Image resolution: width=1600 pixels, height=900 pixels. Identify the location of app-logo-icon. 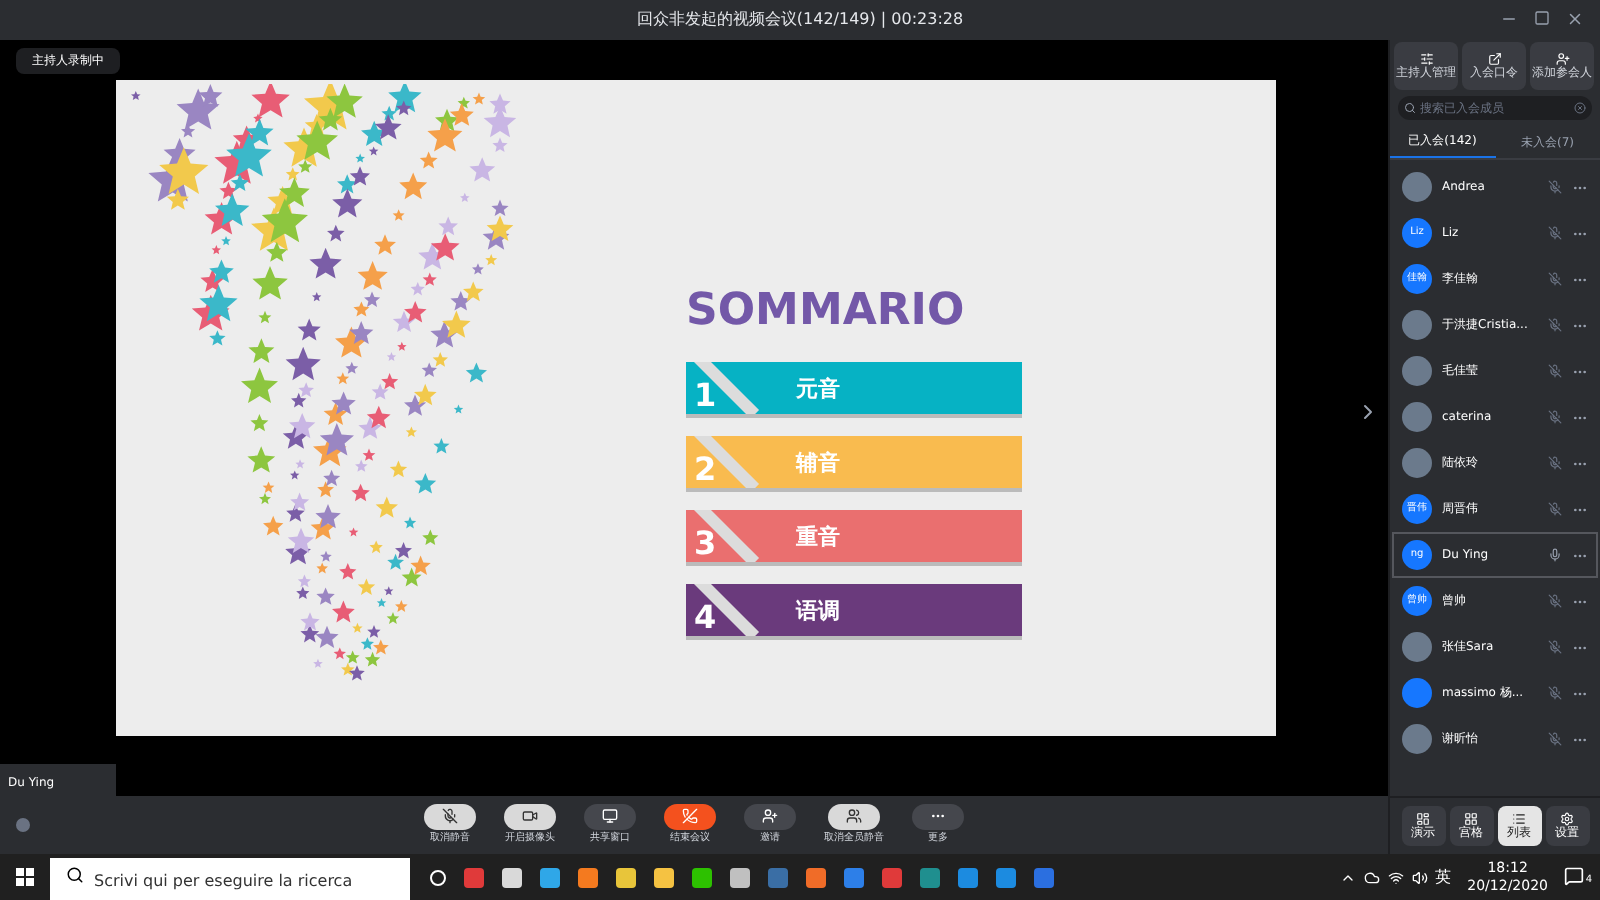
(23, 825).